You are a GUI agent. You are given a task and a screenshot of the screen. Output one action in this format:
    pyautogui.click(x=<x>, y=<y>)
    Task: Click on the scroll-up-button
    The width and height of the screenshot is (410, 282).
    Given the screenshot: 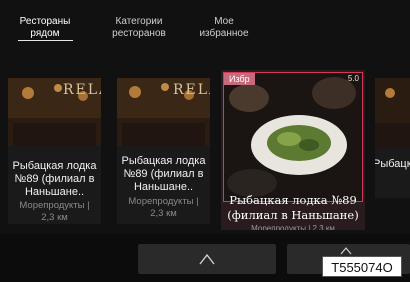 What is the action you would take?
    pyautogui.click(x=207, y=259)
    